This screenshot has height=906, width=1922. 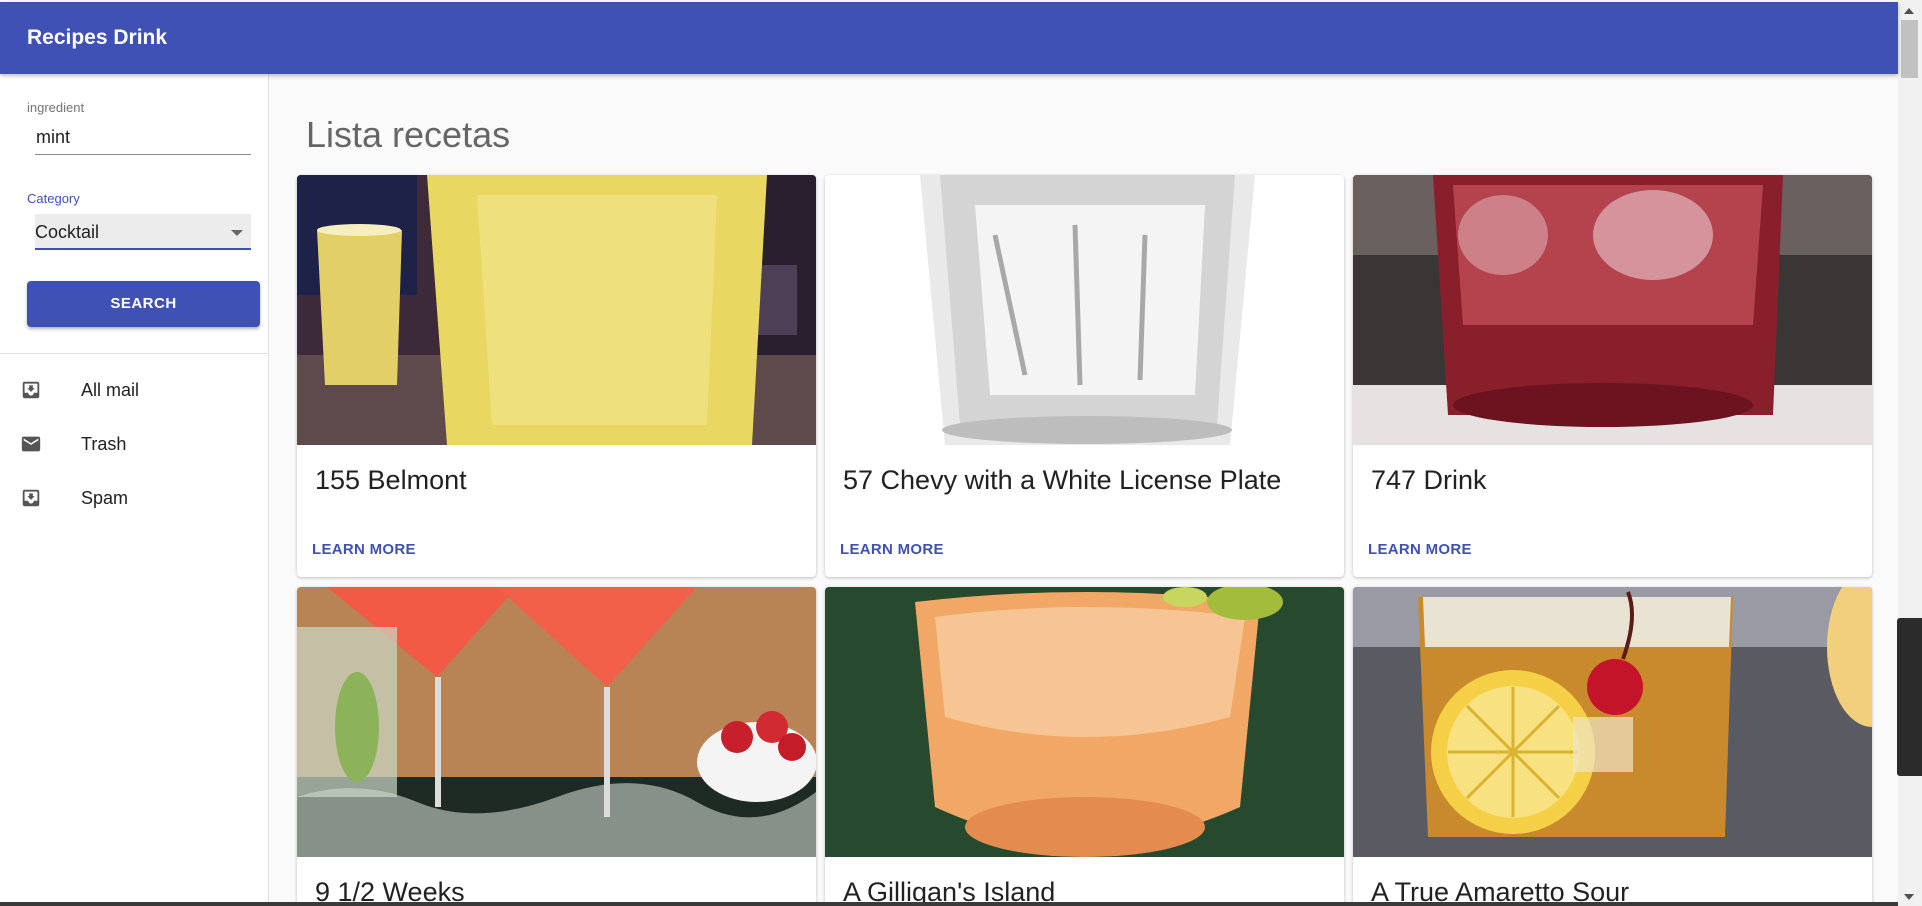 I want to click on category-field: Category Cocktail, so click(x=139, y=222).